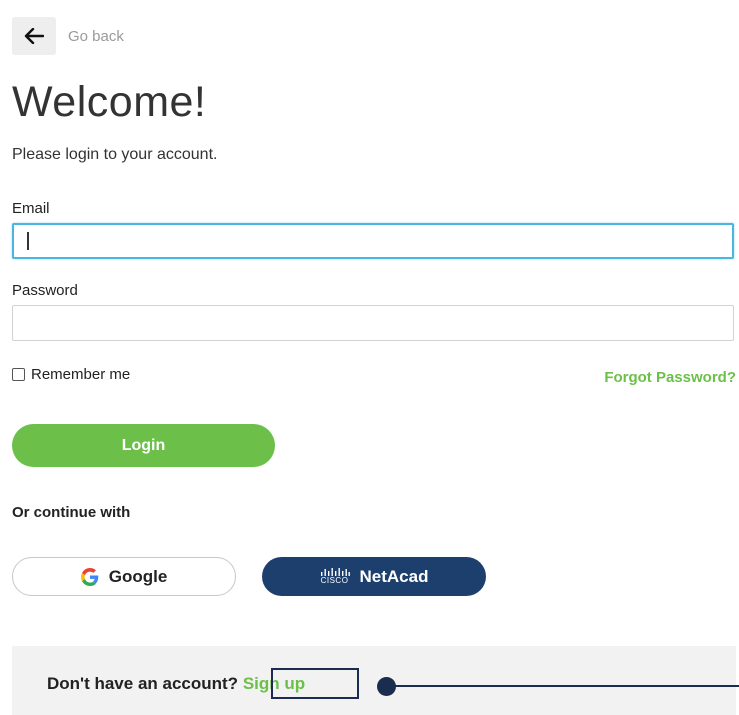  Describe the element at coordinates (115, 154) in the screenshot. I see `page-subtitle: Please login to your account.` at that location.